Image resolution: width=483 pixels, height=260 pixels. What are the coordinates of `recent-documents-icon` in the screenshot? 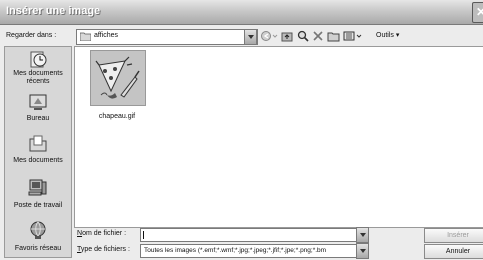 It's located at (38, 59).